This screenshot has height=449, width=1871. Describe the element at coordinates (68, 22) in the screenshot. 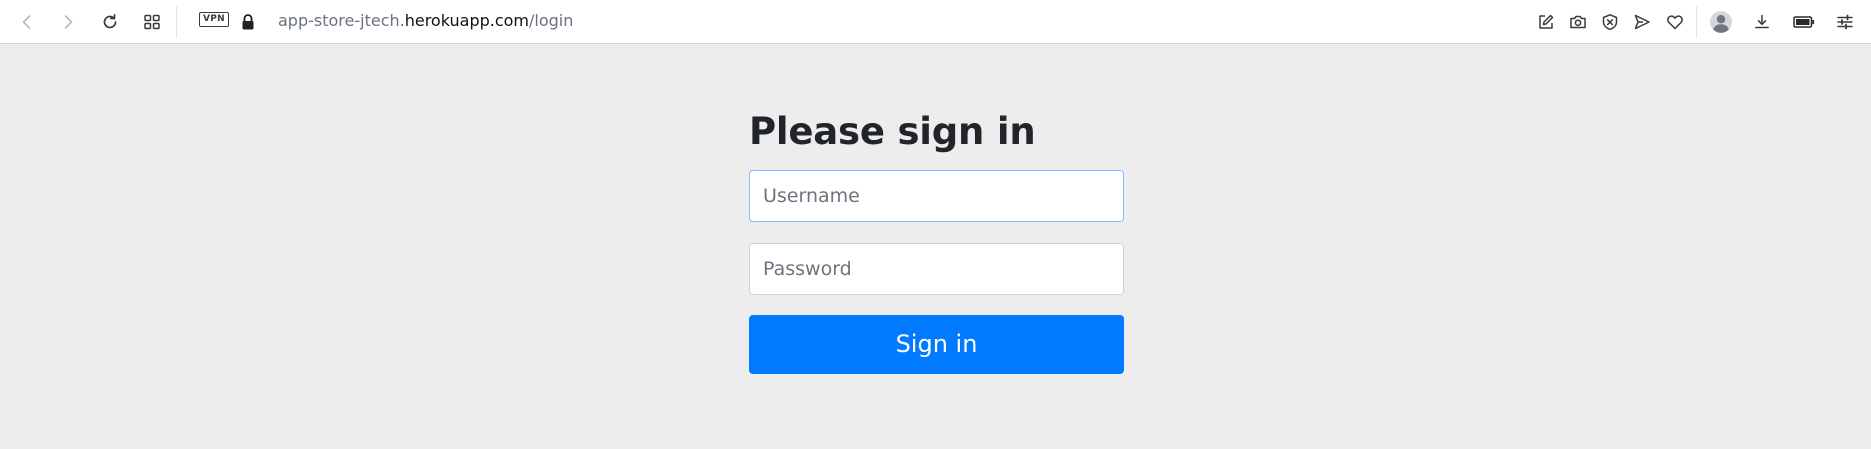

I see `forward-icon` at that location.